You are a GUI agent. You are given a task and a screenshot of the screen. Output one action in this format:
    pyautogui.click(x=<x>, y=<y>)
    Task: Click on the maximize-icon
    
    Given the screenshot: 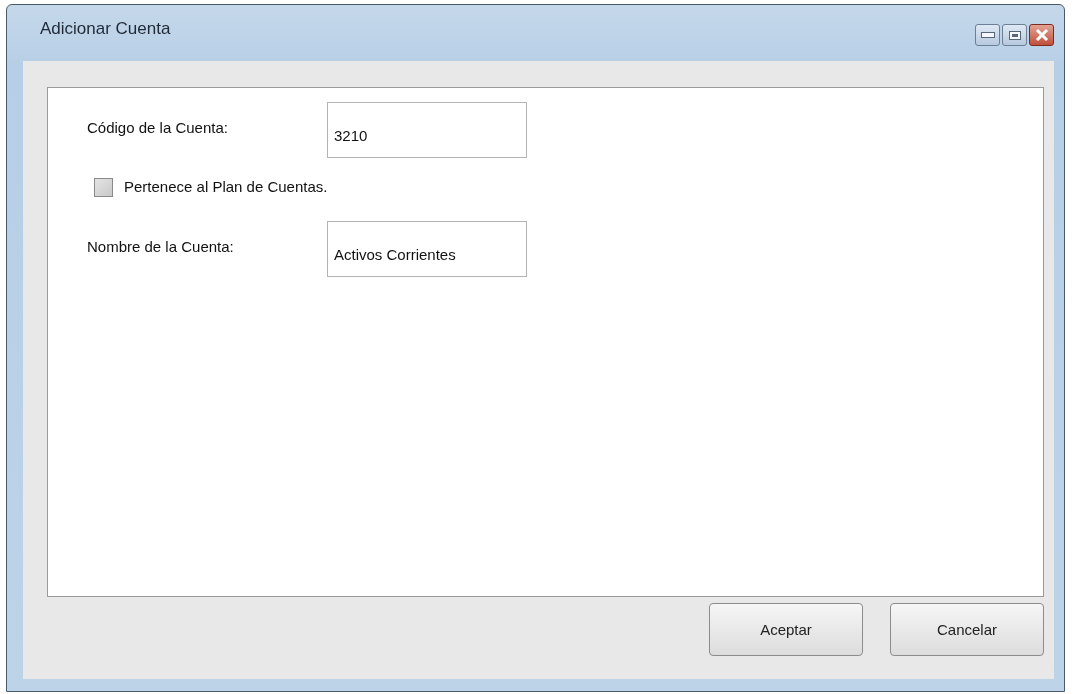 What is the action you would take?
    pyautogui.click(x=1014, y=35)
    